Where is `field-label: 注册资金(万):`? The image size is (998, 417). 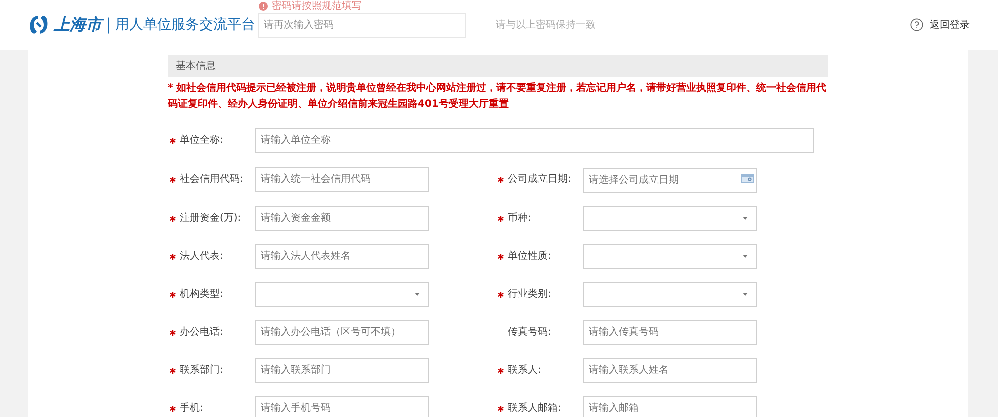
field-label: 注册资金(万): is located at coordinates (211, 219).